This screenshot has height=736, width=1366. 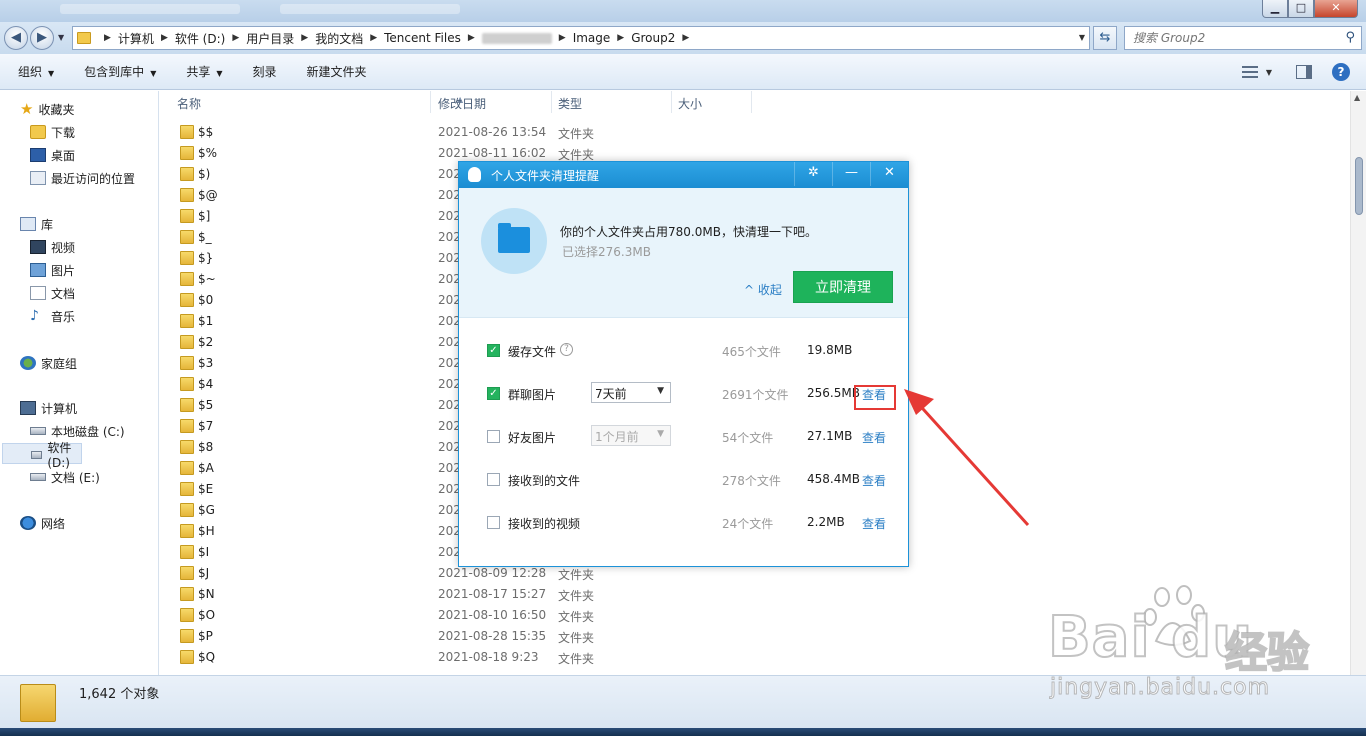 What do you see at coordinates (204, 552) in the screenshot?
I see `file-name: $I` at bounding box center [204, 552].